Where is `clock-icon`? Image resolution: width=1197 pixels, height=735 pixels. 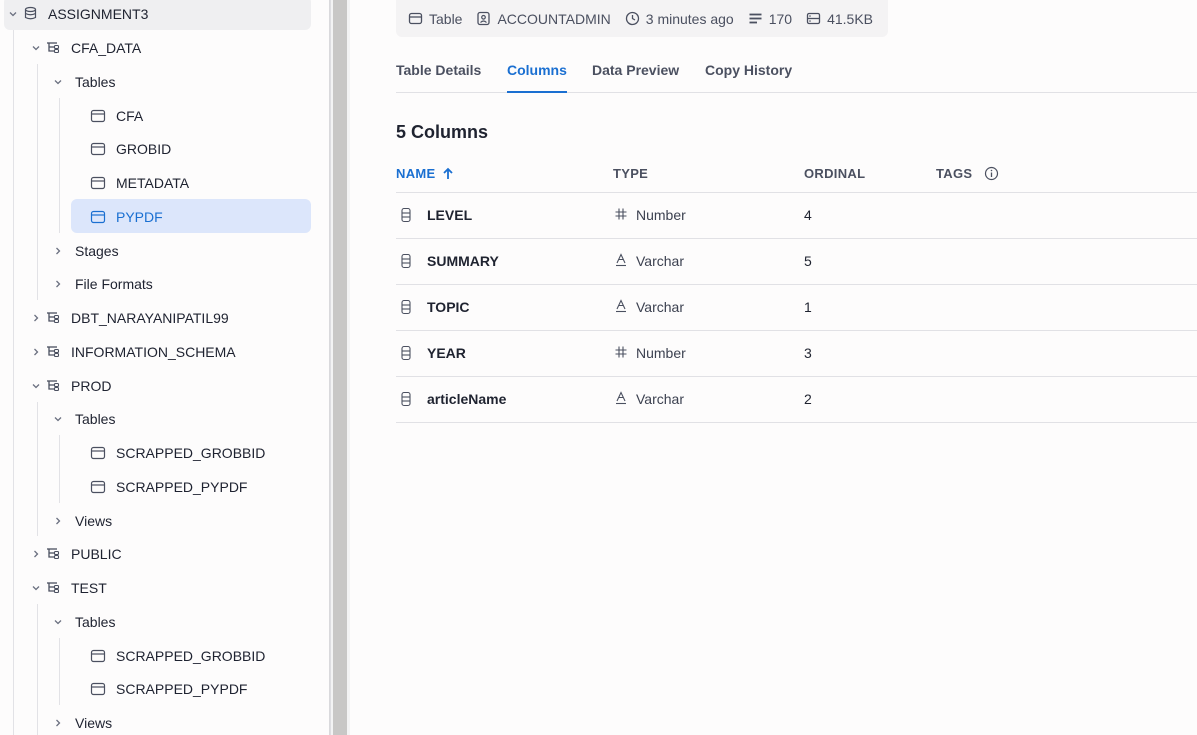 clock-icon is located at coordinates (632, 18).